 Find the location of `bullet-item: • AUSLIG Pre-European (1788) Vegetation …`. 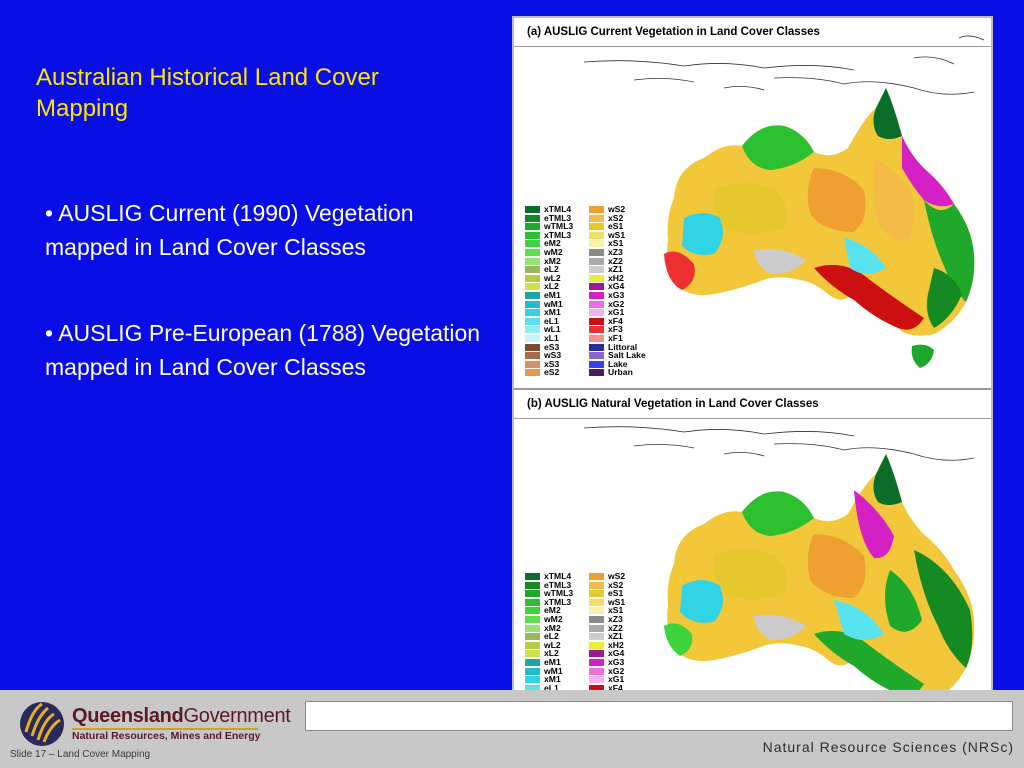

bullet-item: • AUSLIG Pre-European (1788) Vegetation … is located at coordinates (263, 350).